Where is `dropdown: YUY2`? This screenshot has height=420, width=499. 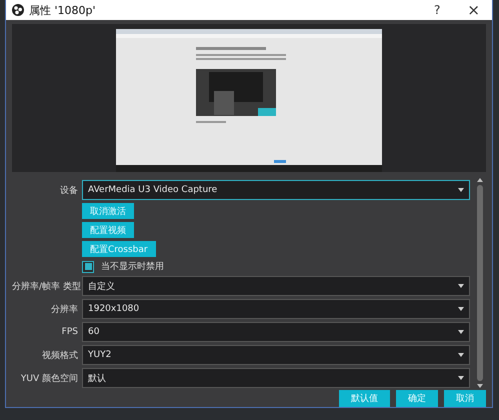 dropdown: YUY2 is located at coordinates (276, 355).